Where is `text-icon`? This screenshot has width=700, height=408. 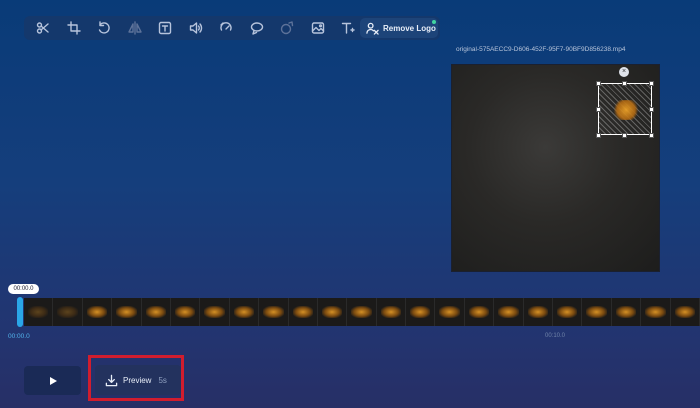
text-icon is located at coordinates (348, 28).